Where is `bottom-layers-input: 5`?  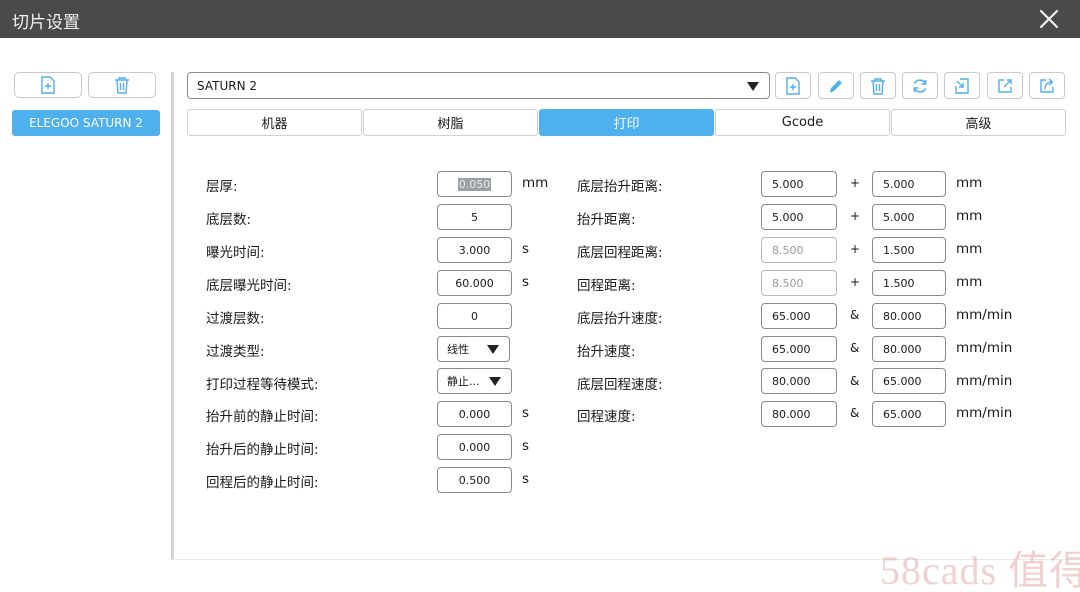 bottom-layers-input: 5 is located at coordinates (474, 217).